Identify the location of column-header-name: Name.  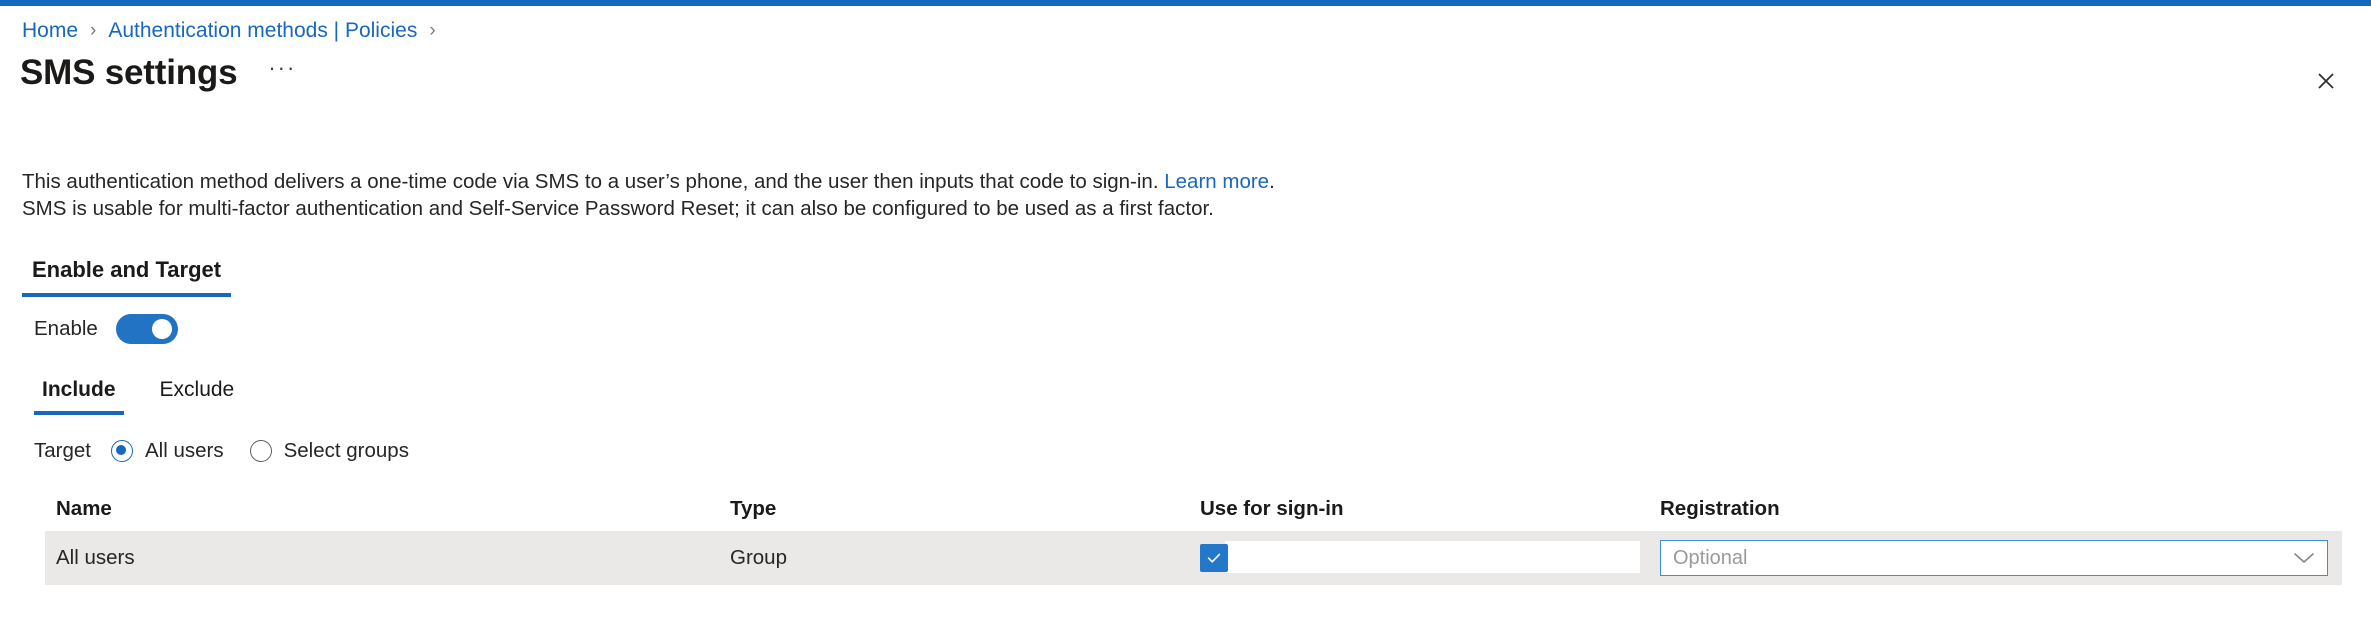
(84, 508).